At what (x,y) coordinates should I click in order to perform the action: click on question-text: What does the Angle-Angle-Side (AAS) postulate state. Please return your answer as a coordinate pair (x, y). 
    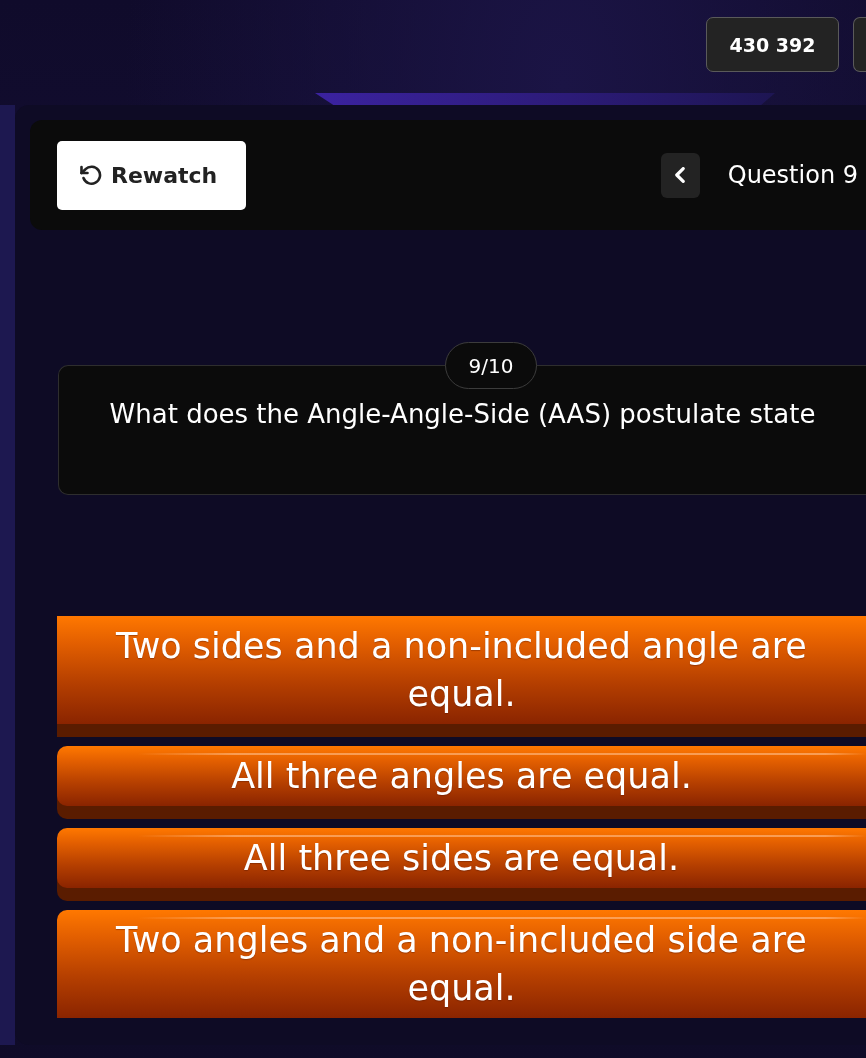
    Looking at the image, I should click on (462, 414).